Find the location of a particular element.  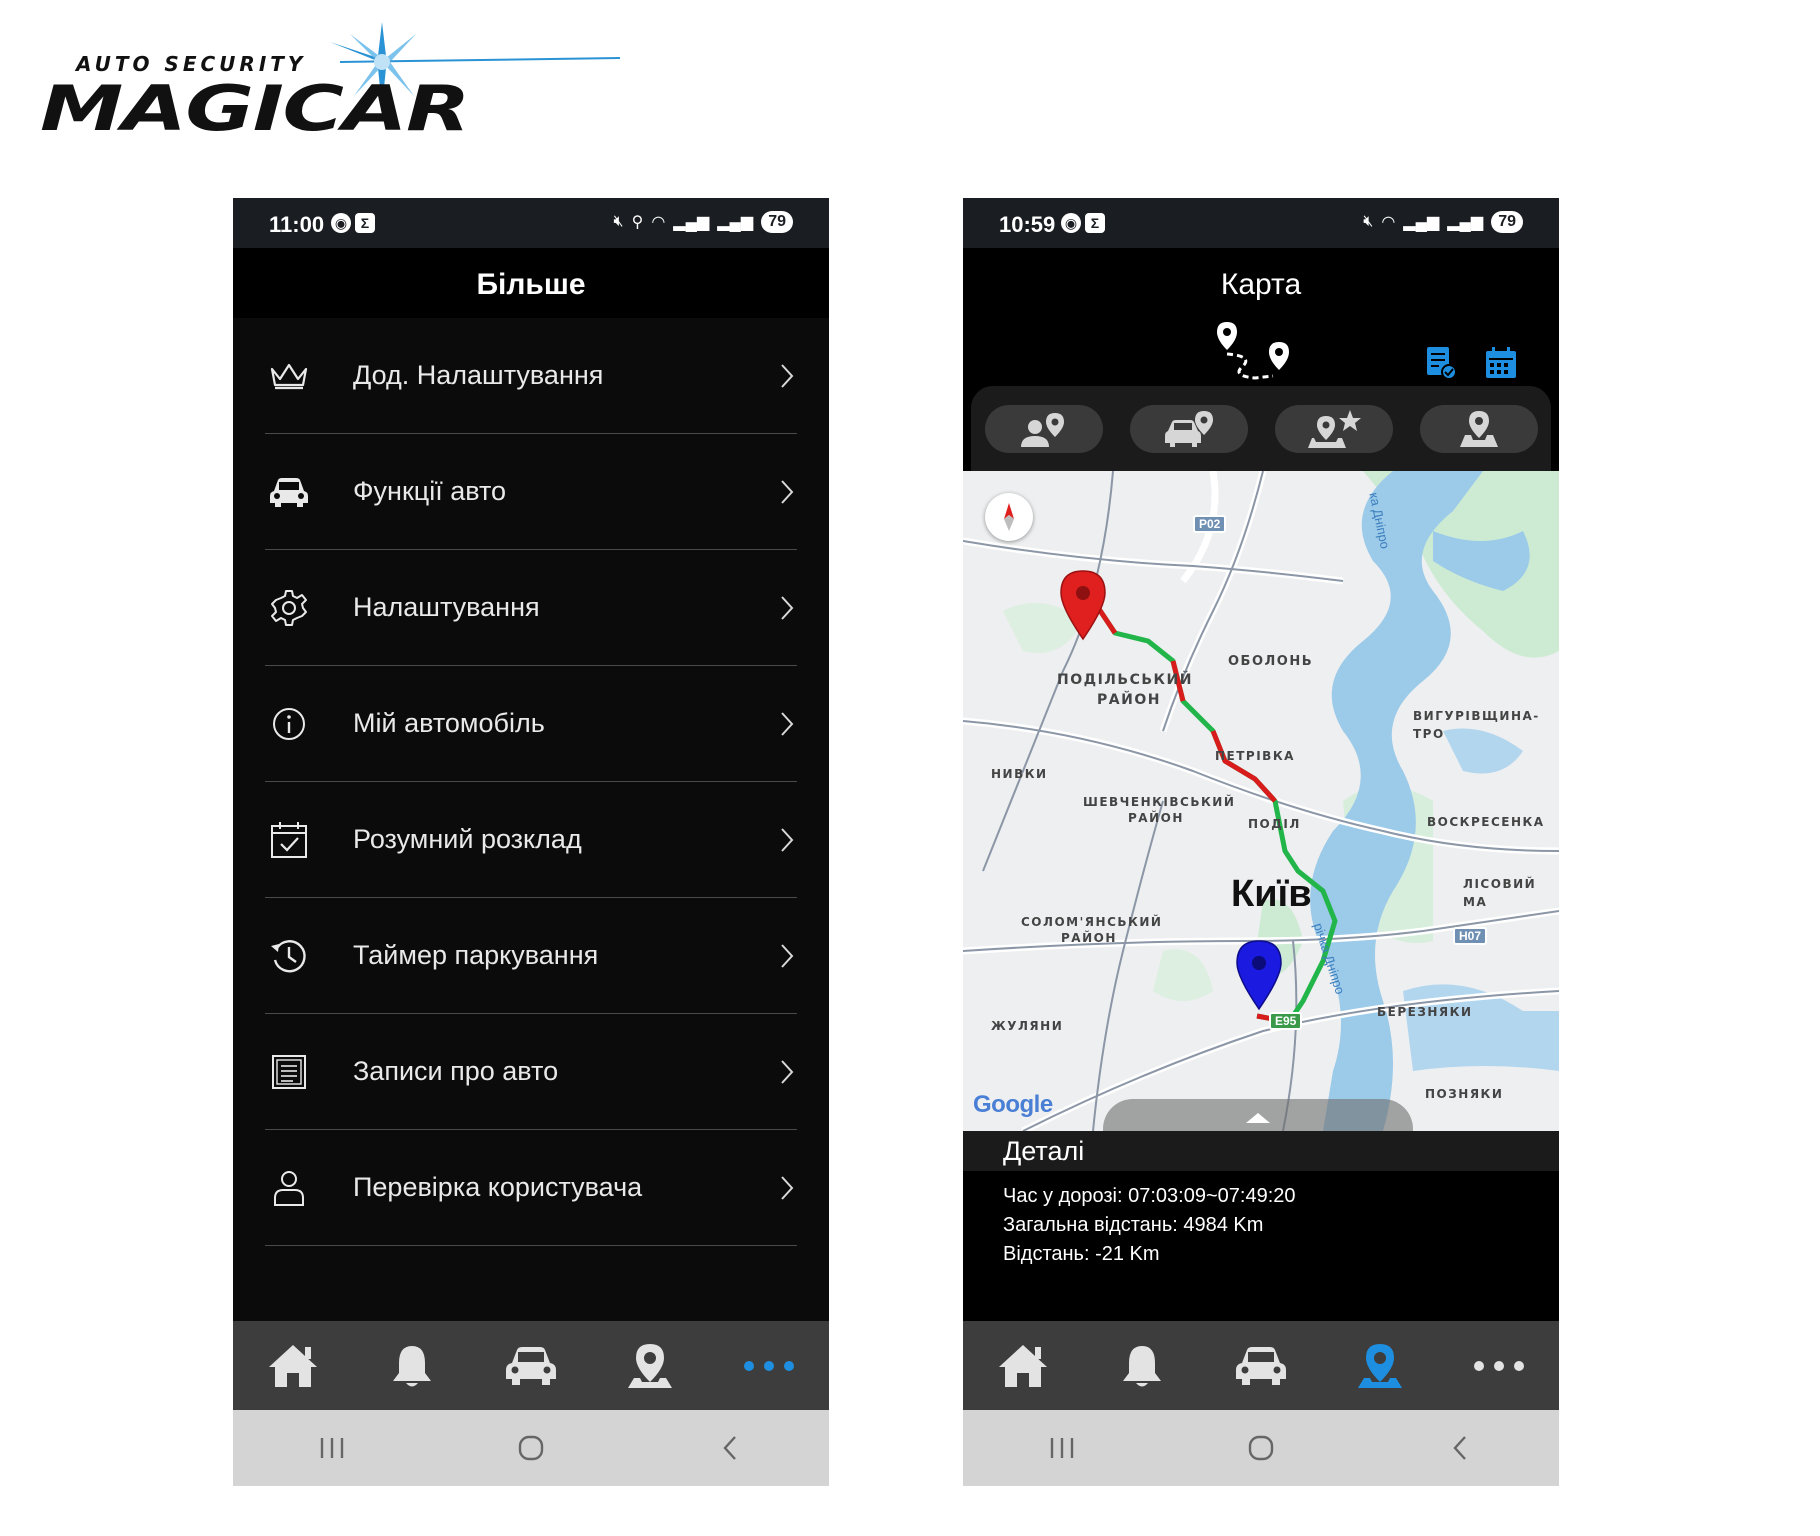

car-location-icon is located at coordinates (1188, 428).